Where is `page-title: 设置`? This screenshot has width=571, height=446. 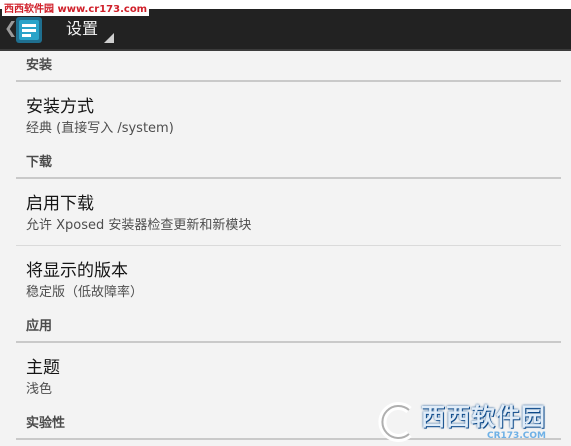 page-title: 设置 is located at coordinates (82, 28).